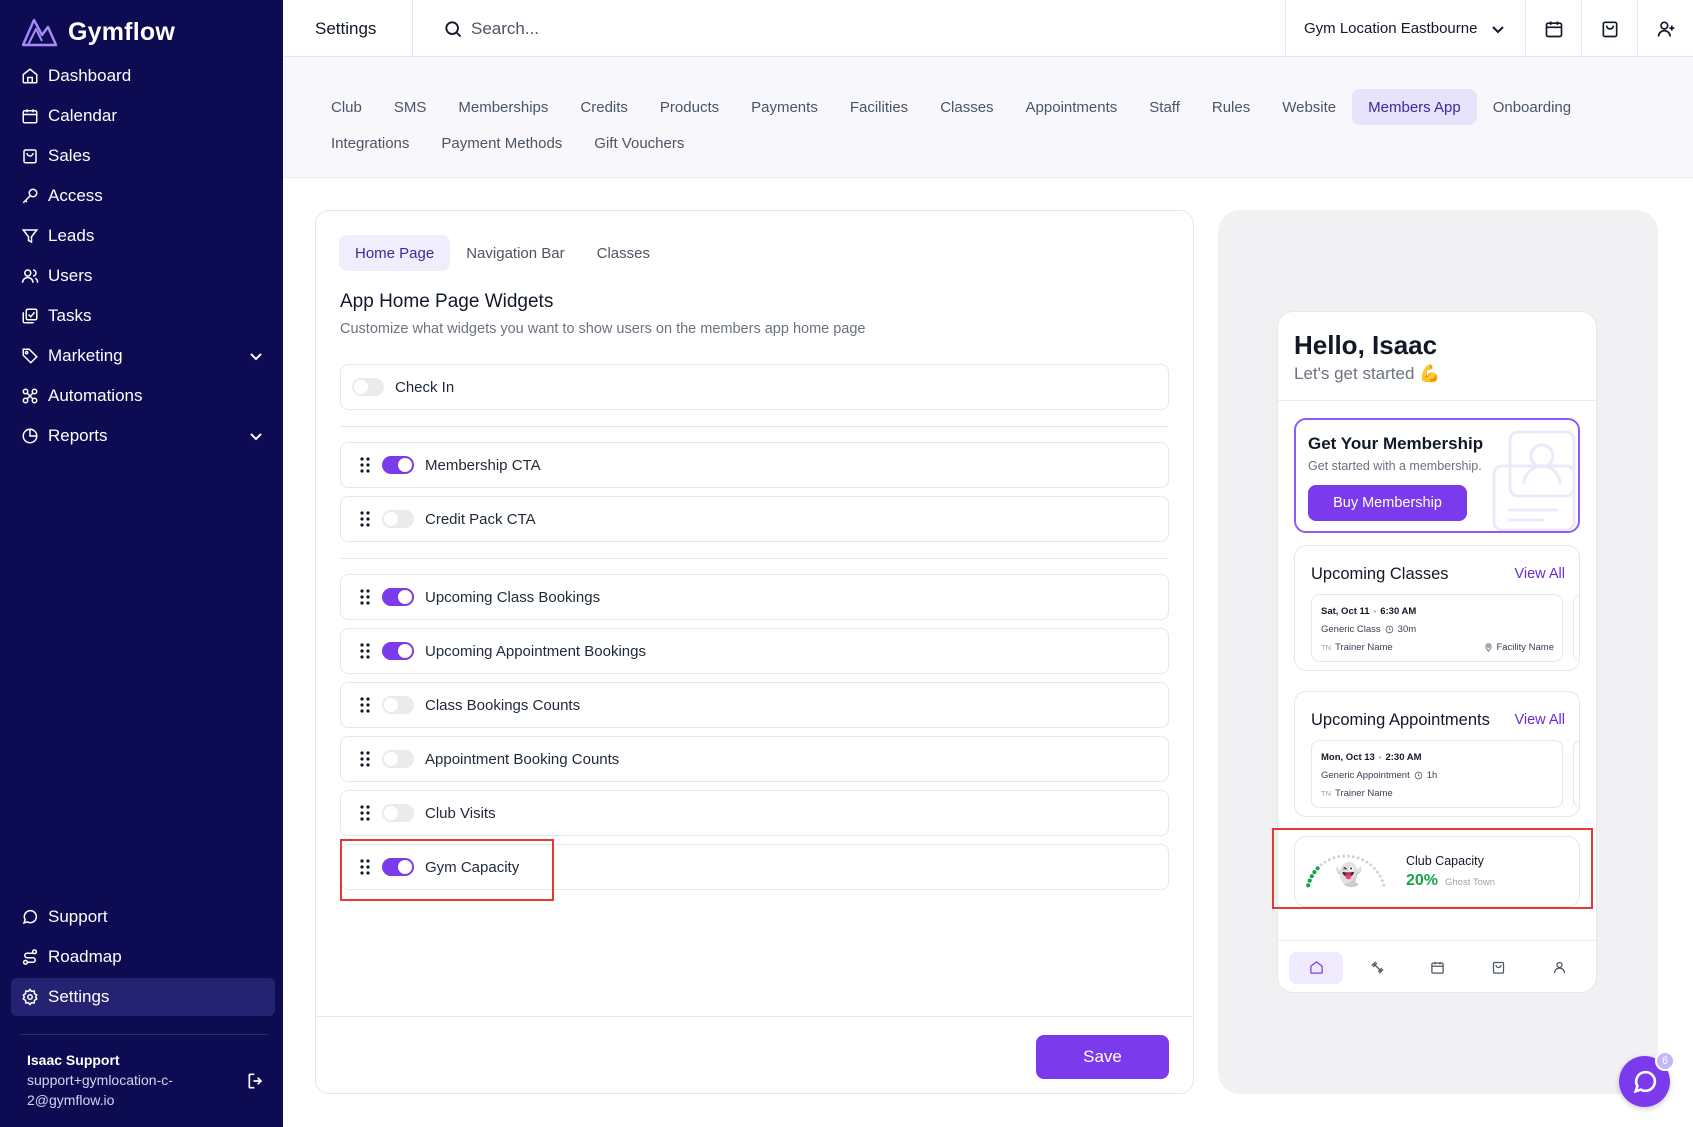 Image resolution: width=1693 pixels, height=1127 pixels. I want to click on tab-appointments: Appointments, so click(1072, 107).